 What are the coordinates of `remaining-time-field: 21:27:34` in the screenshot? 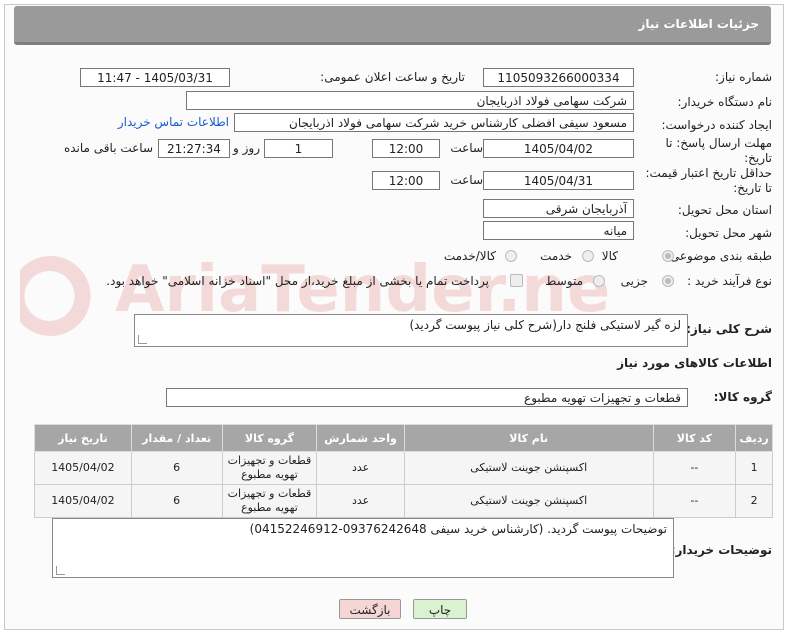 It's located at (194, 148).